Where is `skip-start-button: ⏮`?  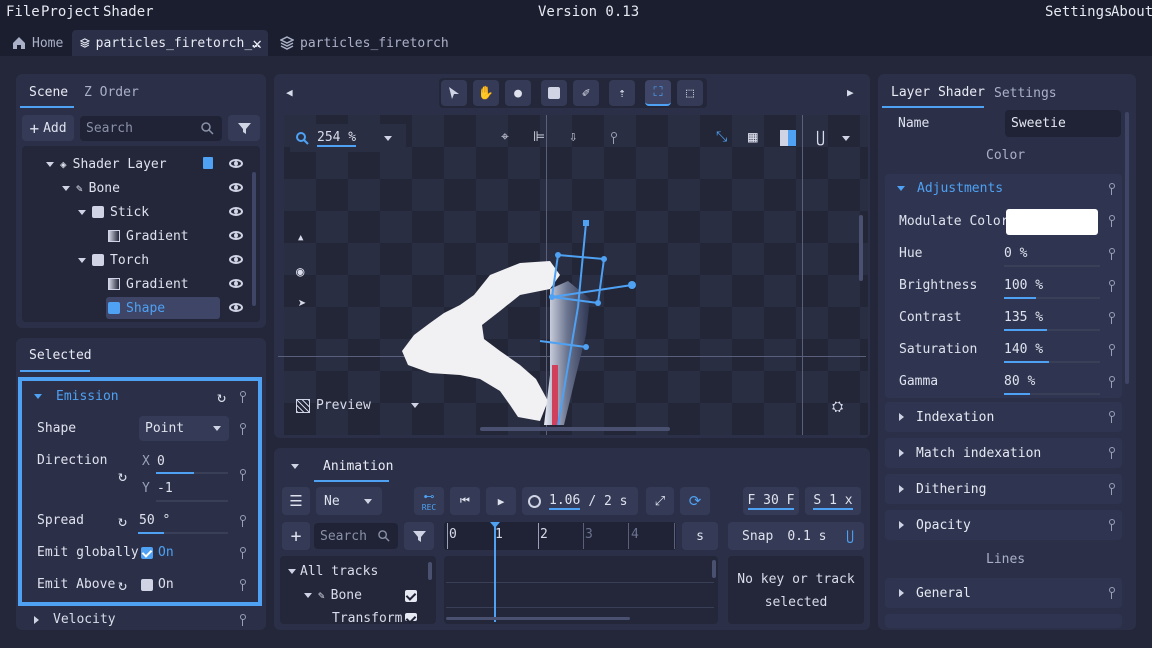 skip-start-button: ⏮ is located at coordinates (465, 501).